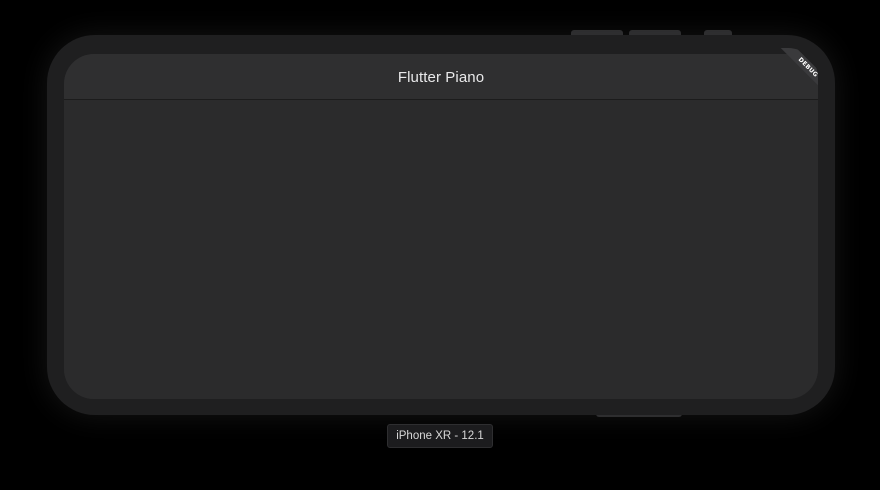 The width and height of the screenshot is (880, 490). I want to click on debug-banner-container: DEBUG, so click(783, 78).